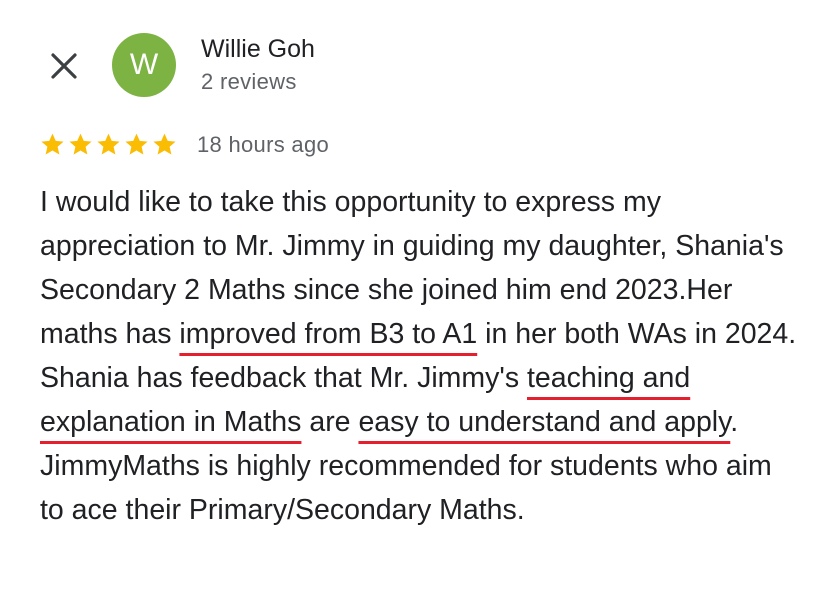  I want to click on avatar: W, so click(144, 65).